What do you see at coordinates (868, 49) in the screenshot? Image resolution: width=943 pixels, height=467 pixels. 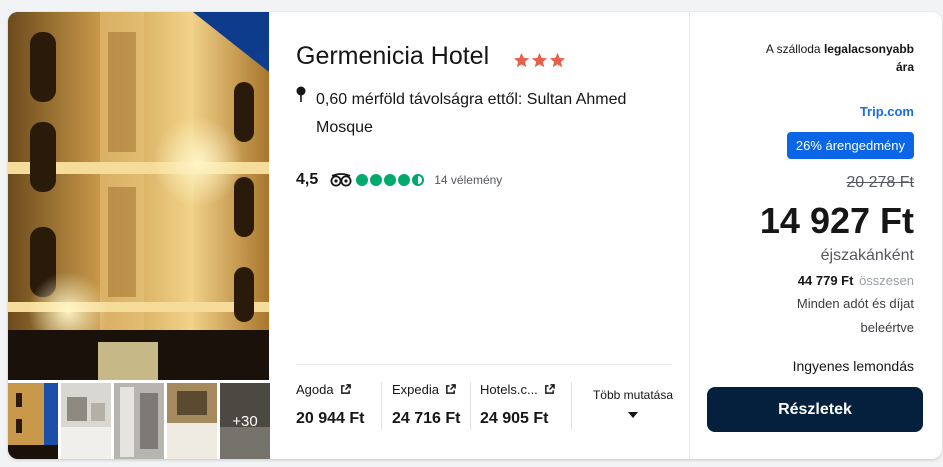 I see `lowest-label-bold: legalacsonyabb` at bounding box center [868, 49].